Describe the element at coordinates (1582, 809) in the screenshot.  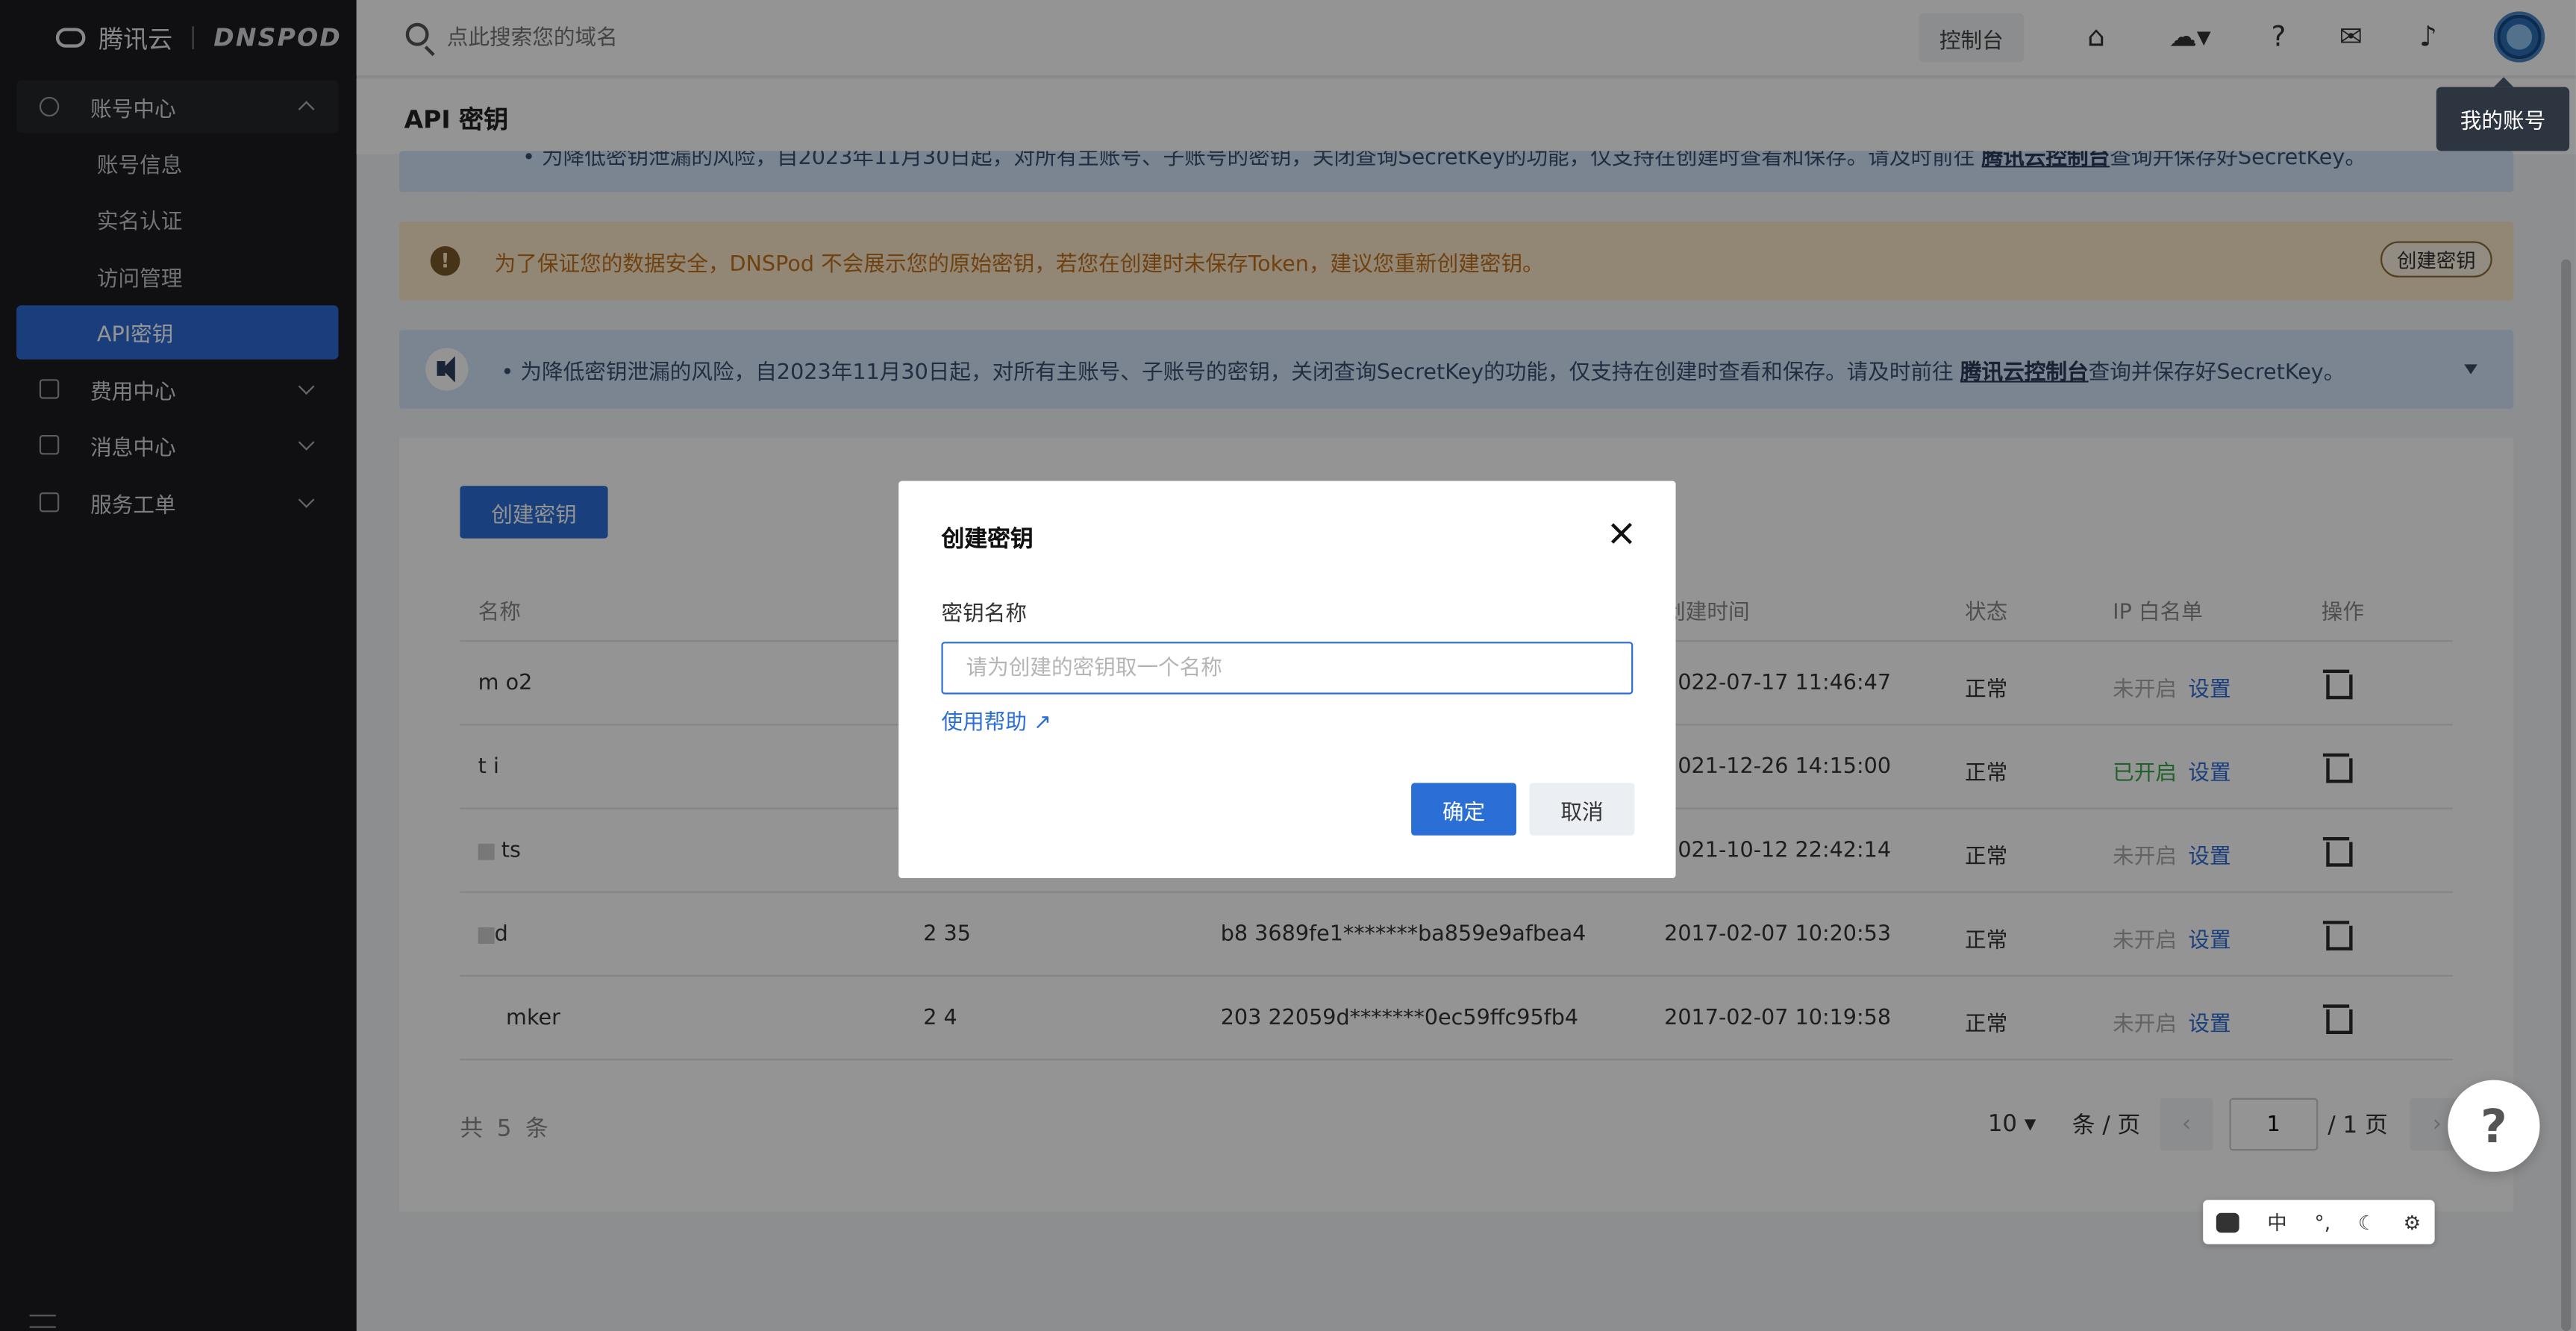
I see `cancel-button: 取消` at that location.